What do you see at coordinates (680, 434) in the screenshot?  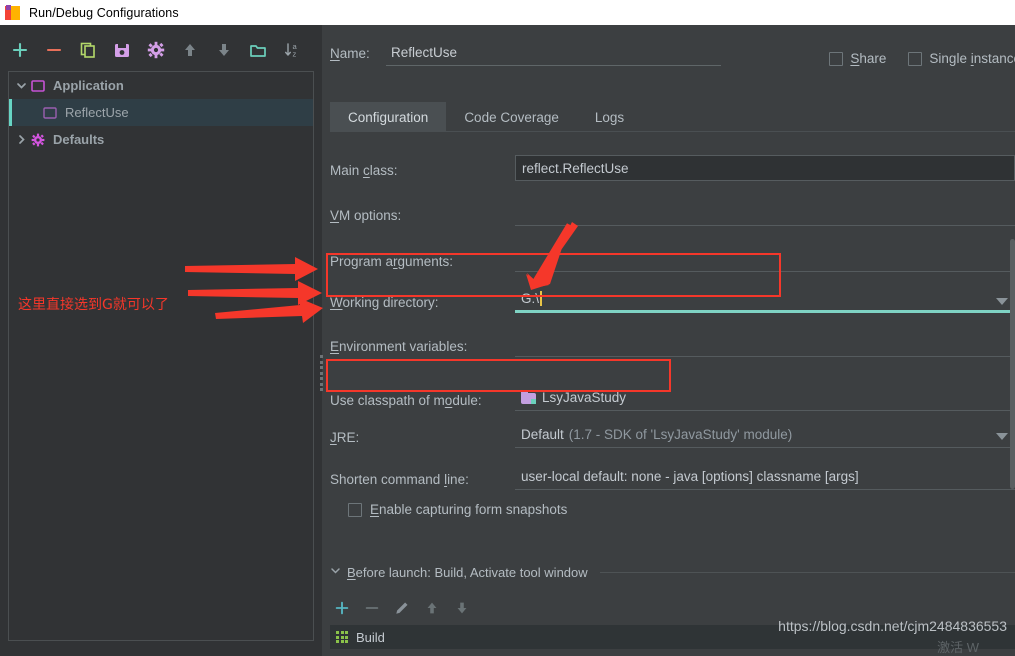 I see `jre-value-detail: (1.7 - SDK of 'LsyJavaStudy' module)` at bounding box center [680, 434].